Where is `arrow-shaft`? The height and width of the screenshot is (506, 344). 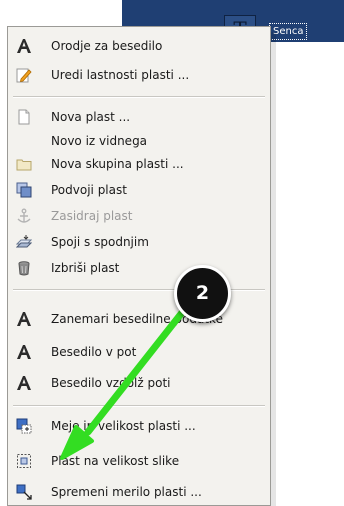 arrow-shaft is located at coordinates (138, 368).